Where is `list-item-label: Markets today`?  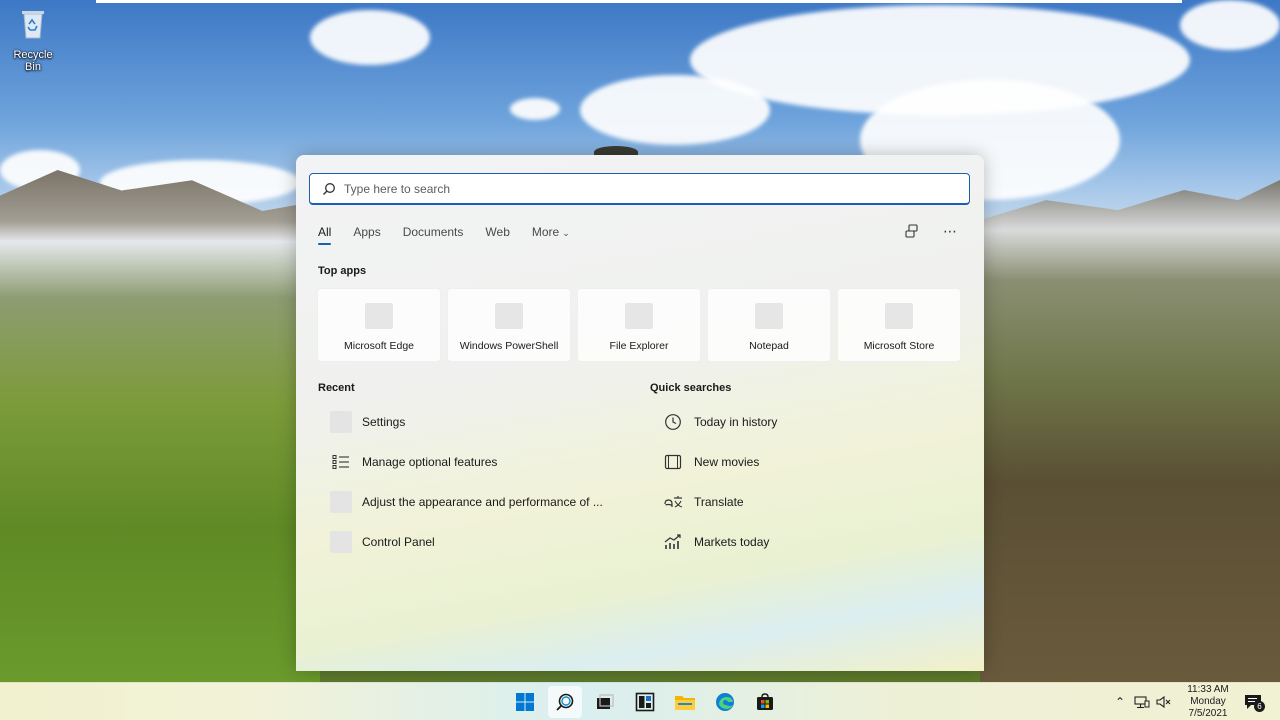
list-item-label: Markets today is located at coordinates (732, 542).